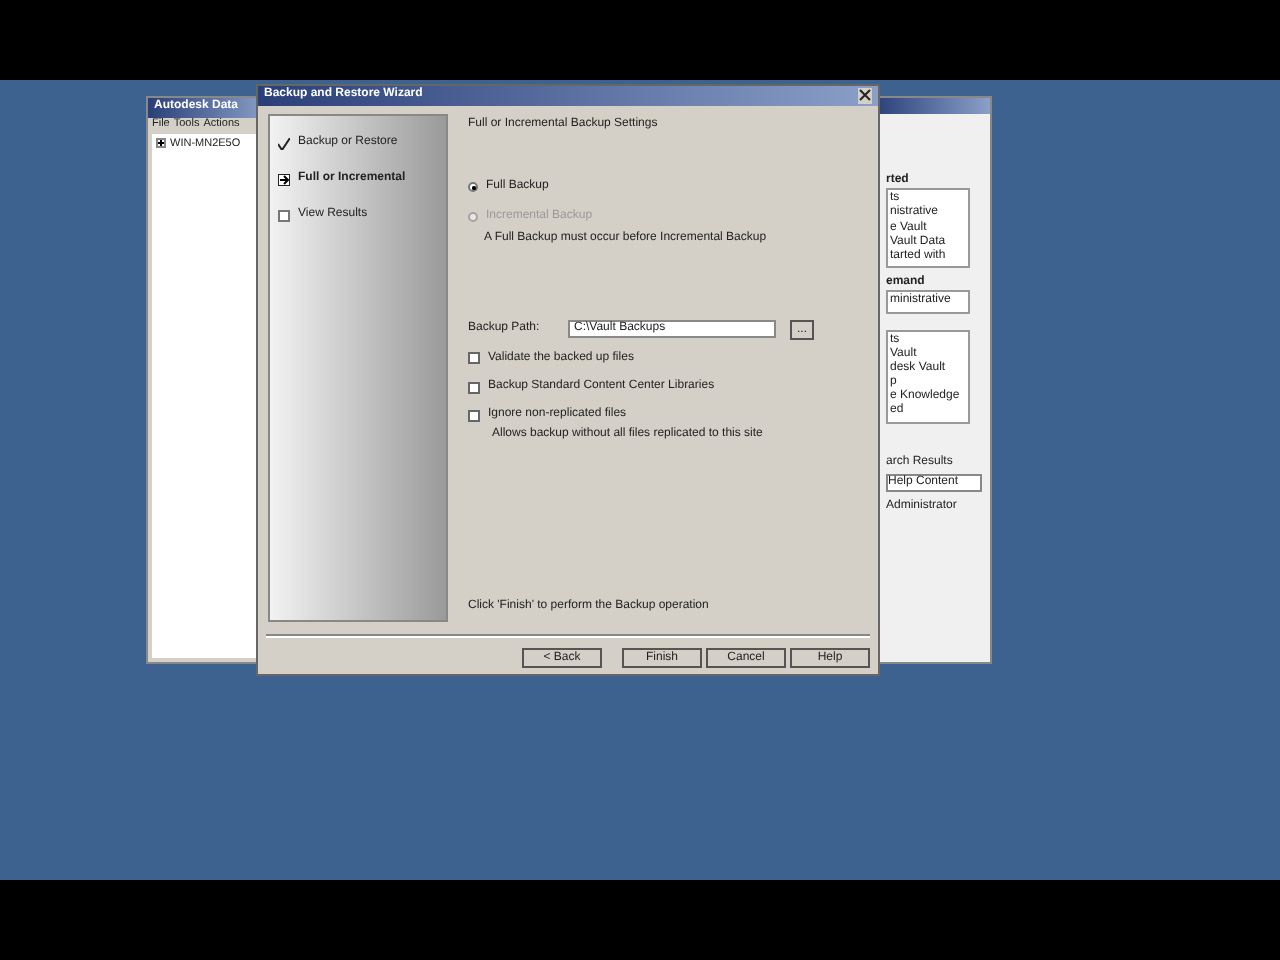 This screenshot has width=1280, height=960. What do you see at coordinates (284, 143) in the screenshot?
I see `checkmark-icon` at bounding box center [284, 143].